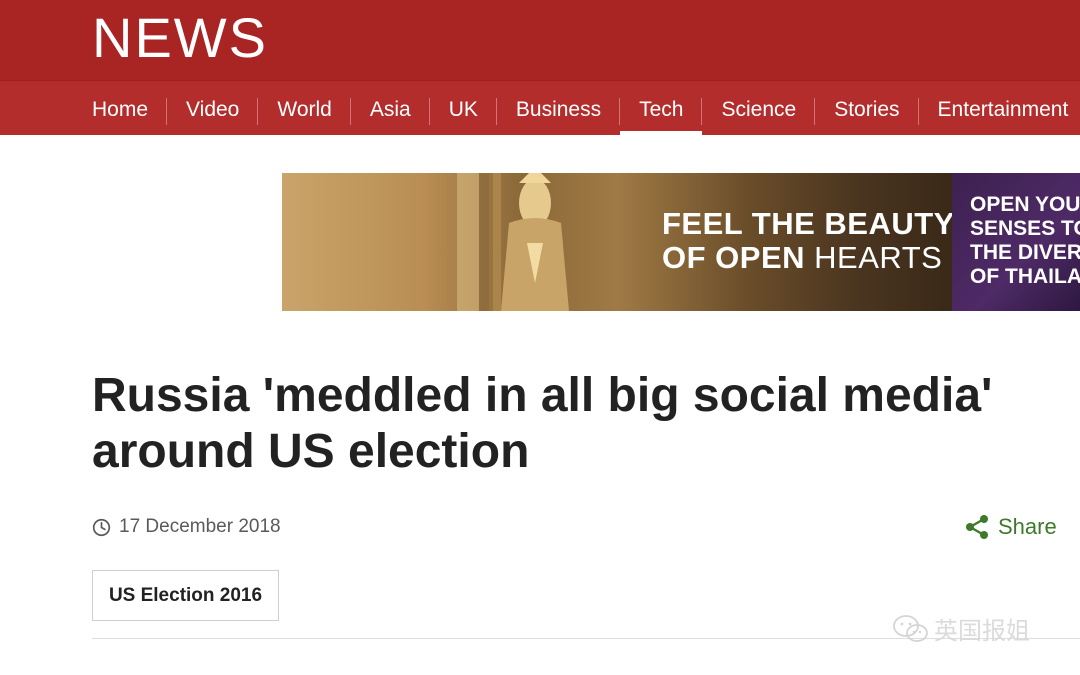 The width and height of the screenshot is (1080, 675). What do you see at coordinates (982, 631) in the screenshot?
I see `watermark-text: 英国报姐` at bounding box center [982, 631].